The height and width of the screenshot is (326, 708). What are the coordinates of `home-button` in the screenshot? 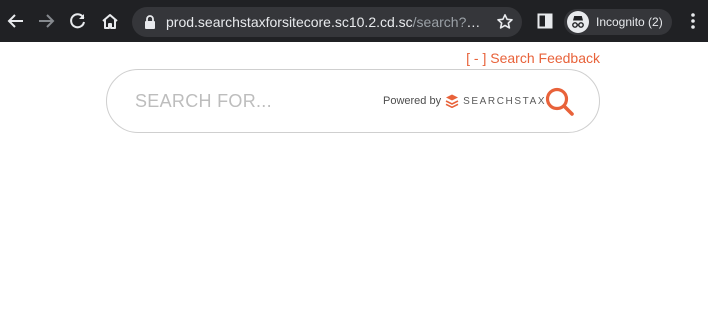 It's located at (110, 21).